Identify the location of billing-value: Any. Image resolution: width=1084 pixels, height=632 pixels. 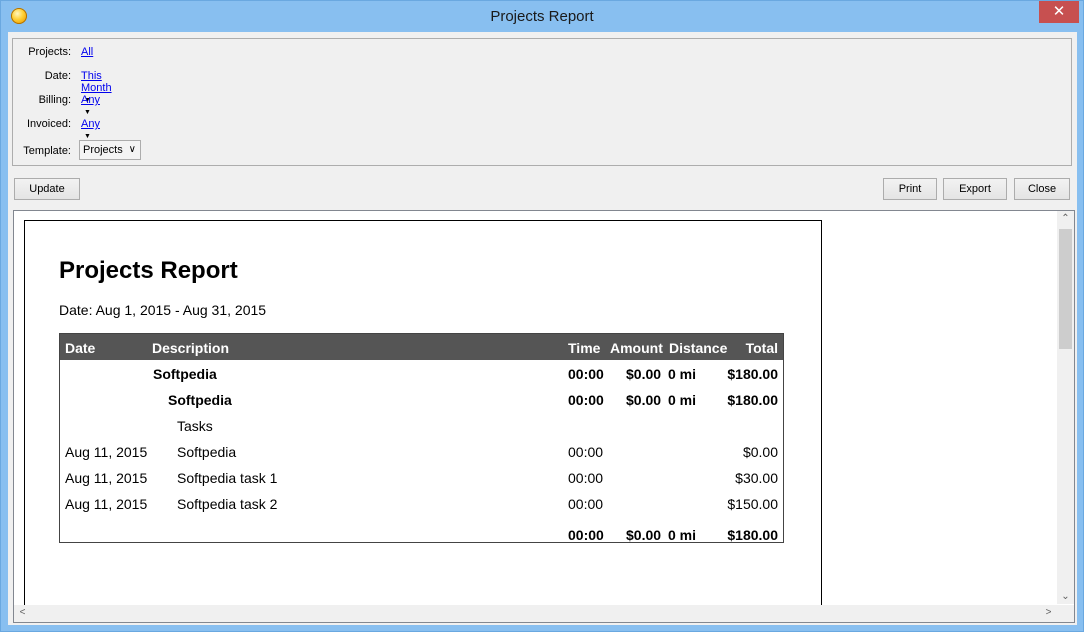
(90, 100).